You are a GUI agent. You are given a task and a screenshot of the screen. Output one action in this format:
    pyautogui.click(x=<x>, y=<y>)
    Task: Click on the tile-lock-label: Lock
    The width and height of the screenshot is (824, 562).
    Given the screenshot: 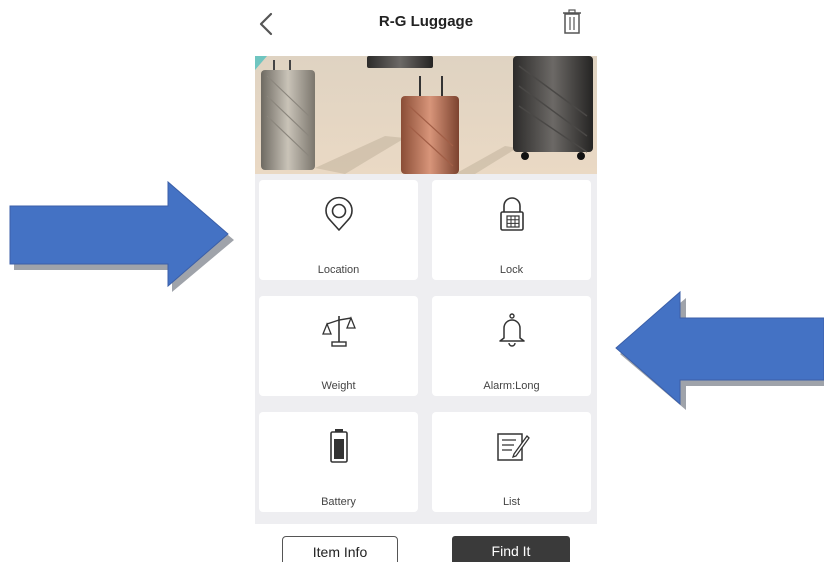 What is the action you would take?
    pyautogui.click(x=511, y=270)
    